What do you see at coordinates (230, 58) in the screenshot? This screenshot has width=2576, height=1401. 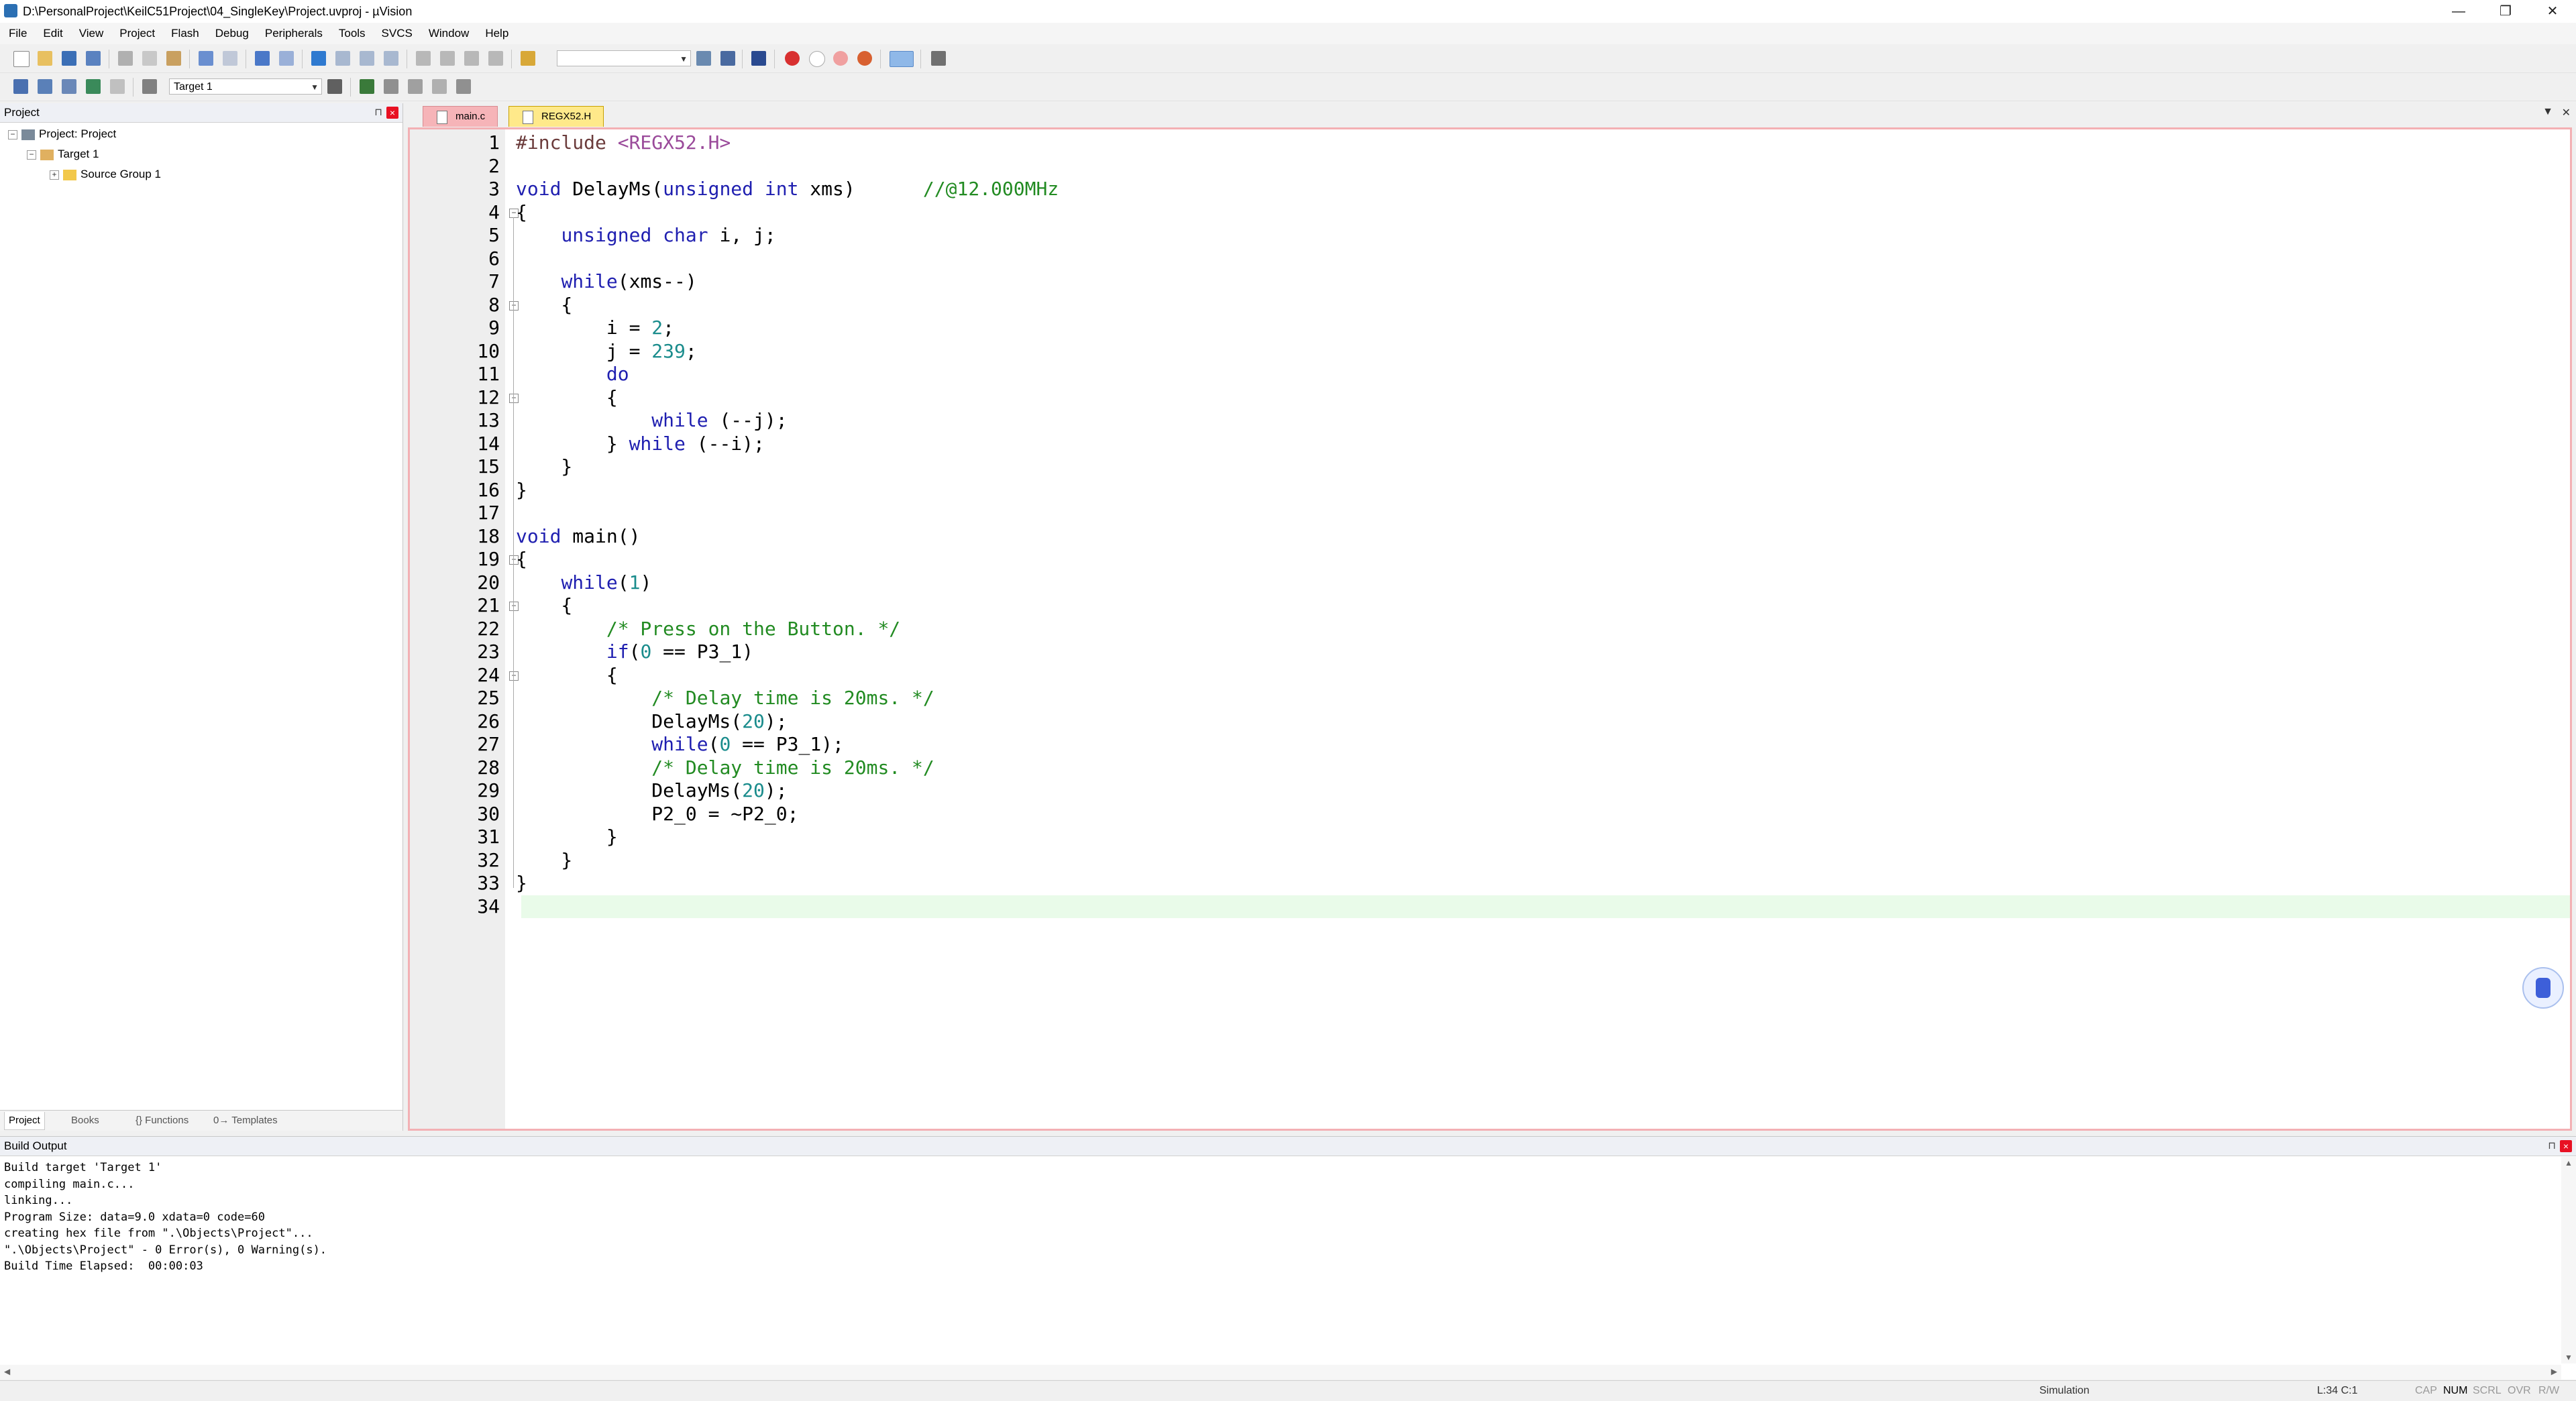 I see `redo-icon` at bounding box center [230, 58].